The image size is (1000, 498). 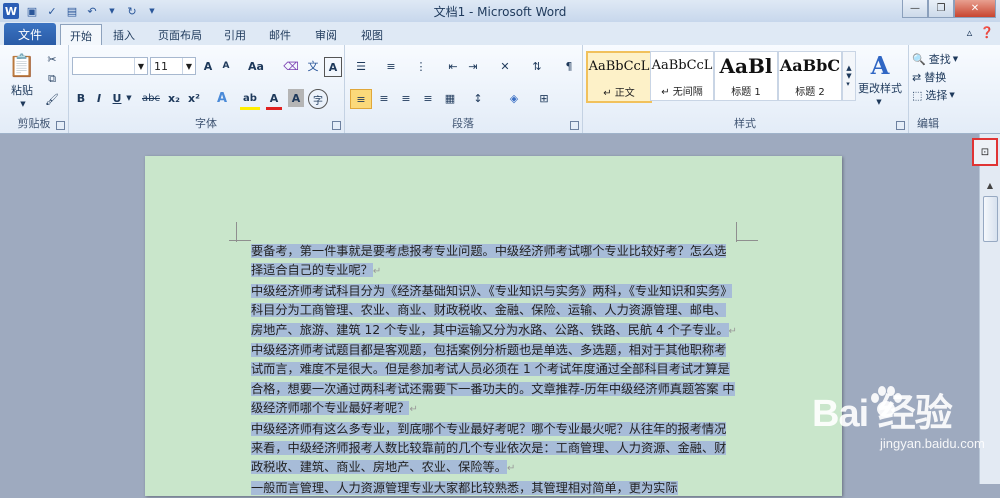 I want to click on style-heading-2: AaBbC 标题 2, so click(x=810, y=76).